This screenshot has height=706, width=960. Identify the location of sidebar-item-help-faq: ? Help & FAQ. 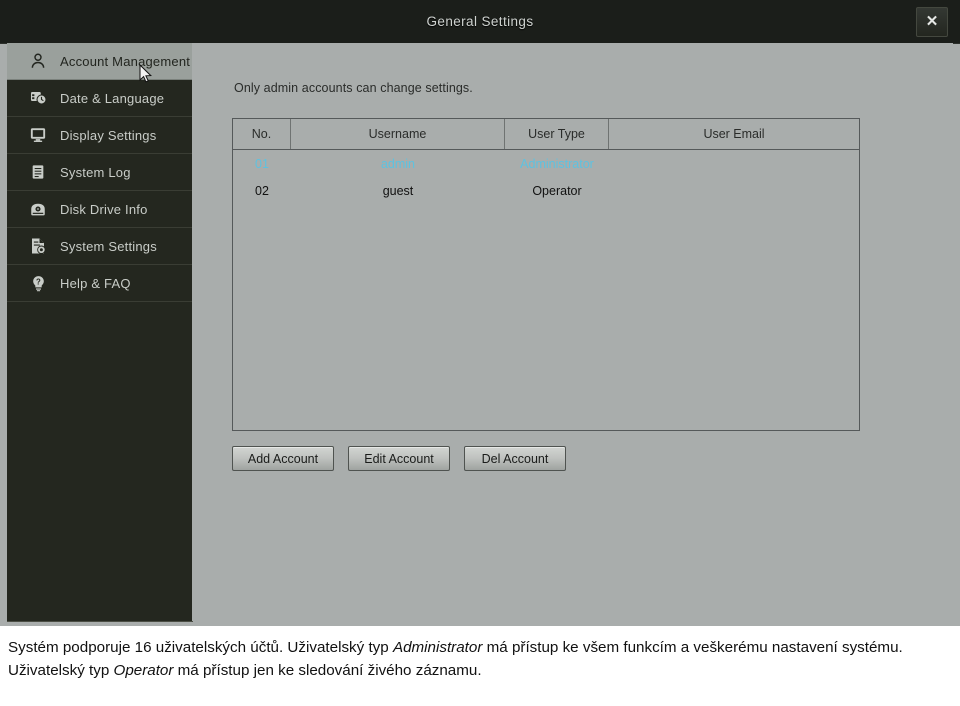
(99, 283).